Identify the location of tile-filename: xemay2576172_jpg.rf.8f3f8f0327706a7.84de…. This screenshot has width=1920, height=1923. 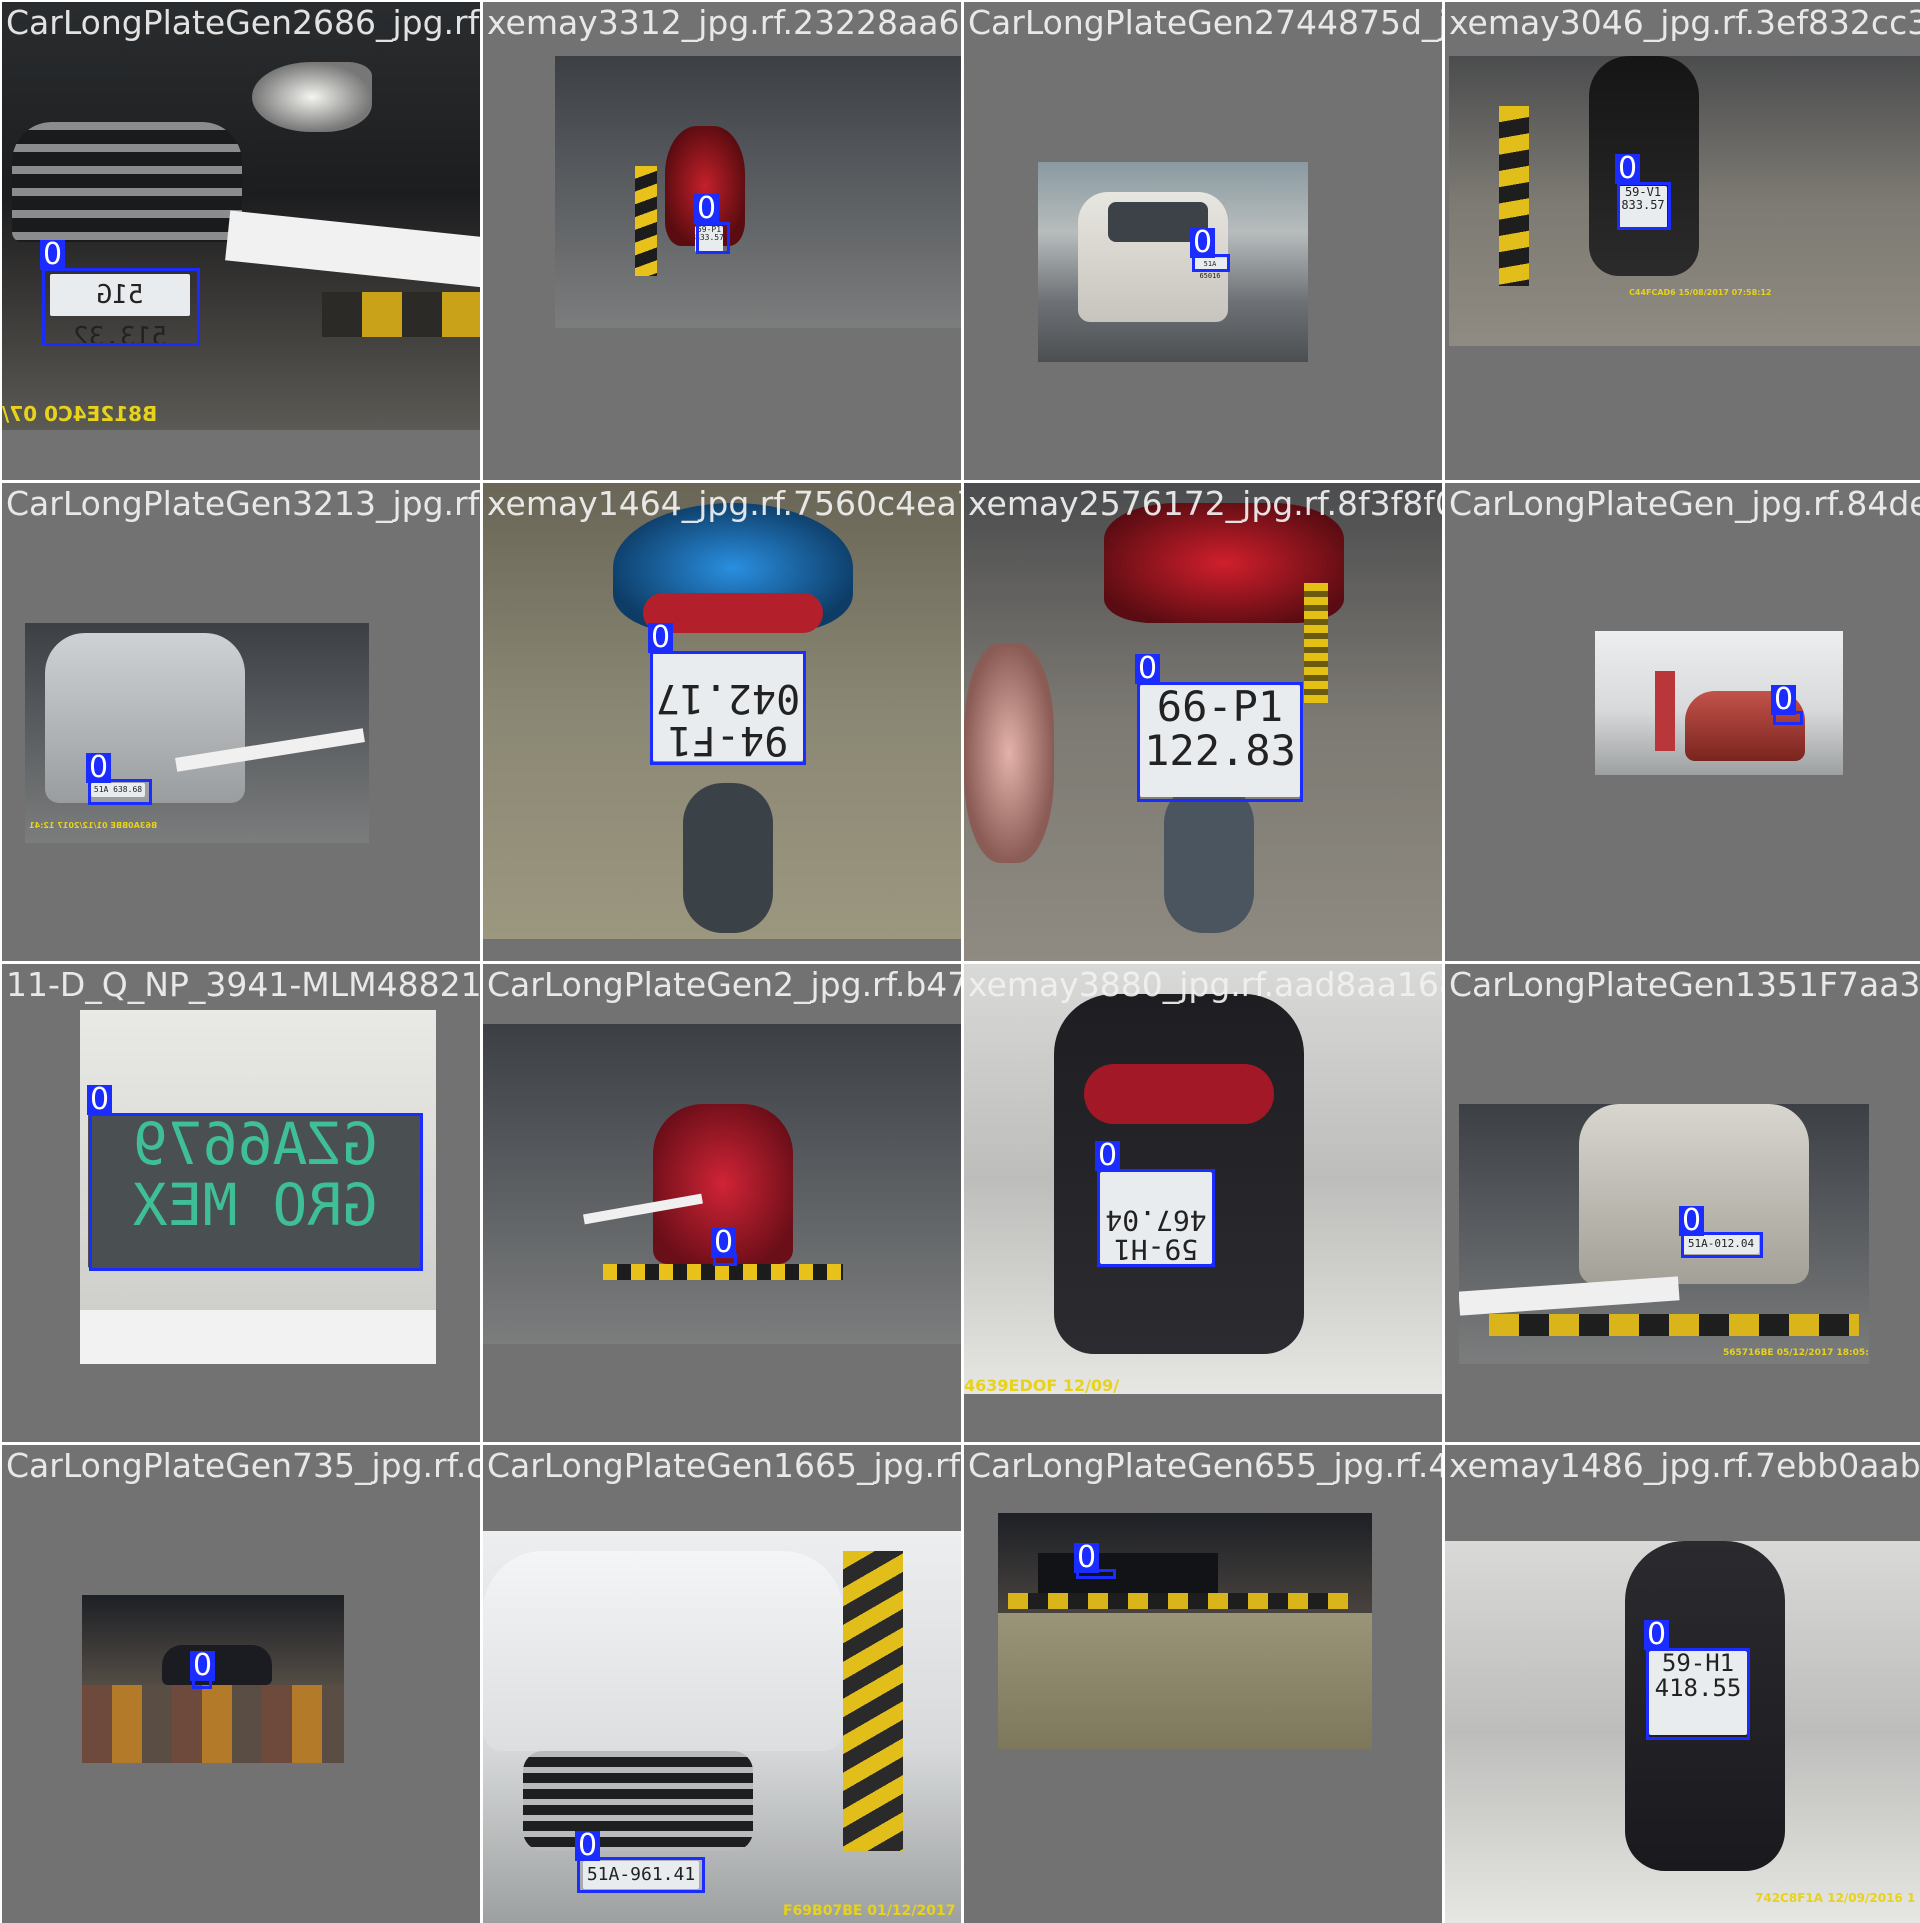
(1205, 503).